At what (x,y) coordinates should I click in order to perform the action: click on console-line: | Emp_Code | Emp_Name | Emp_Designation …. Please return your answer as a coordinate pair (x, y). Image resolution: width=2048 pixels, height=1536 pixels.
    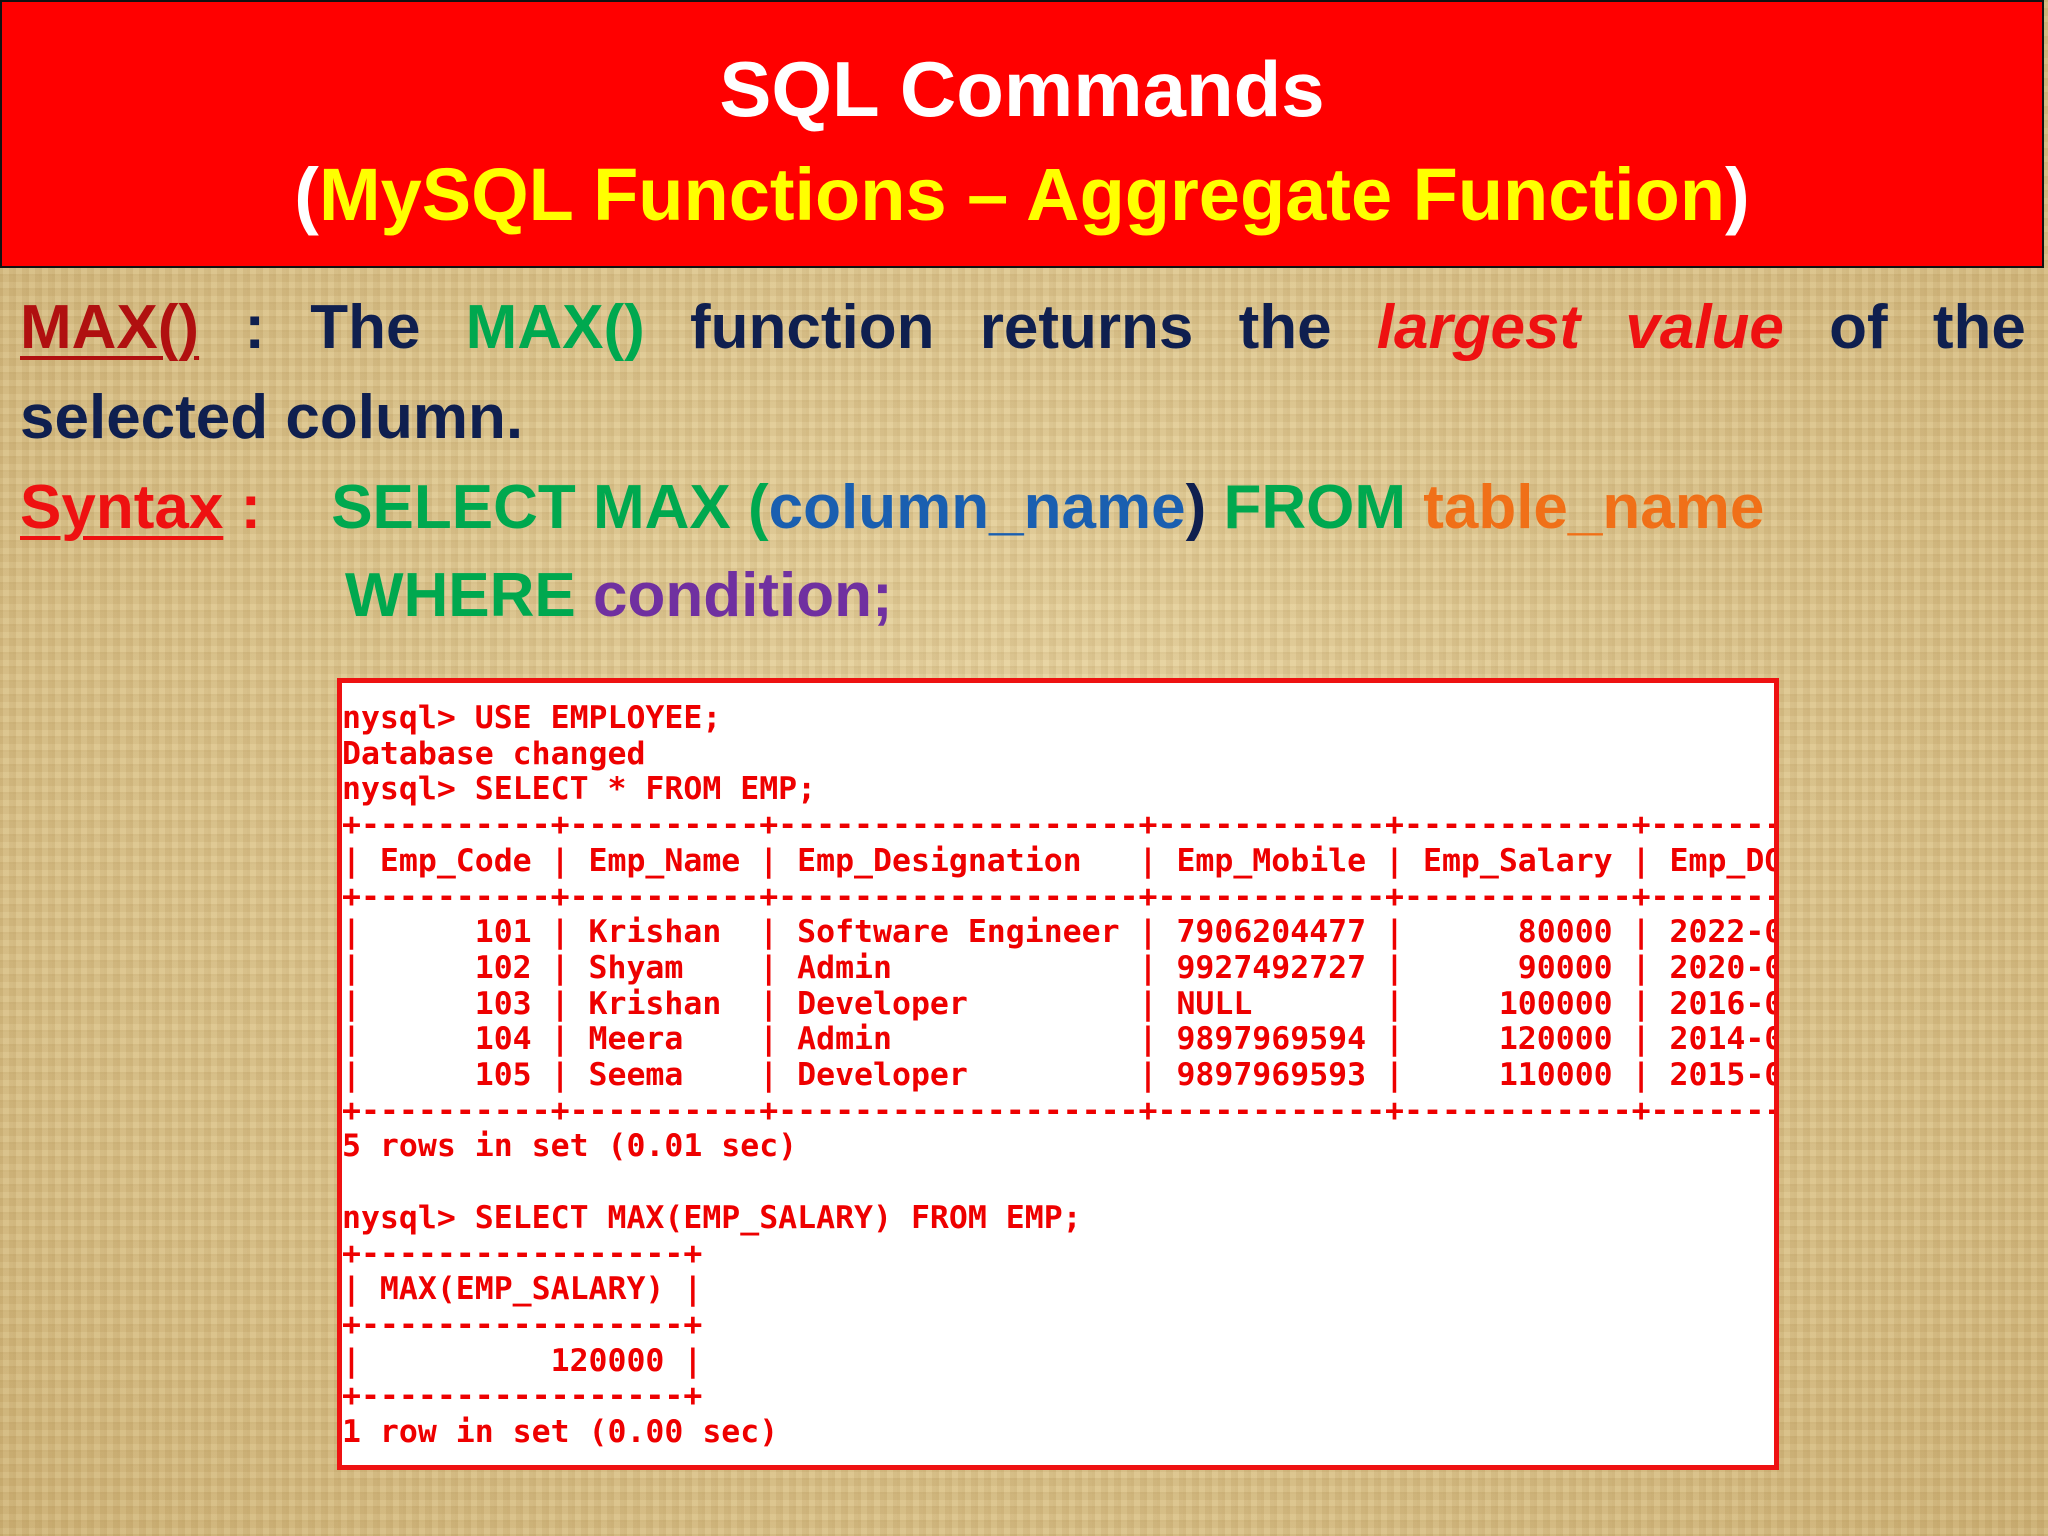
    Looking at the image, I should click on (1060, 860).